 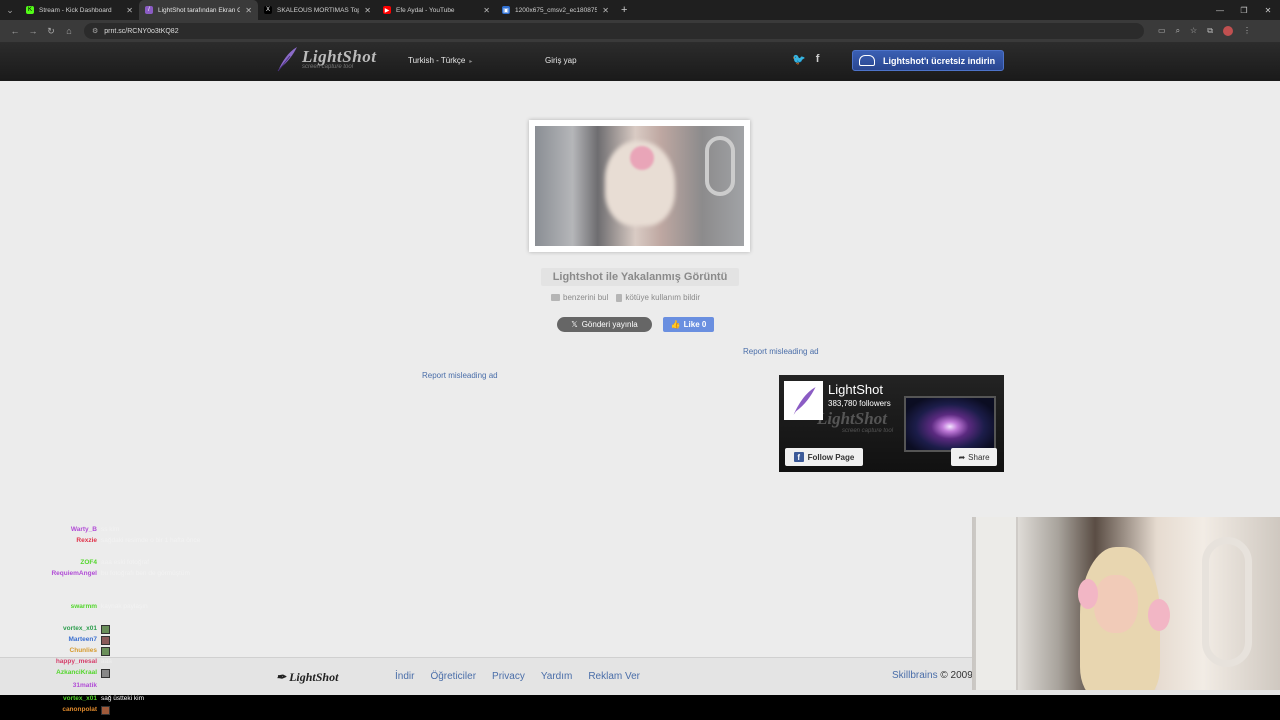 What do you see at coordinates (404, 676) in the screenshot?
I see `footer-link-download: İndir` at bounding box center [404, 676].